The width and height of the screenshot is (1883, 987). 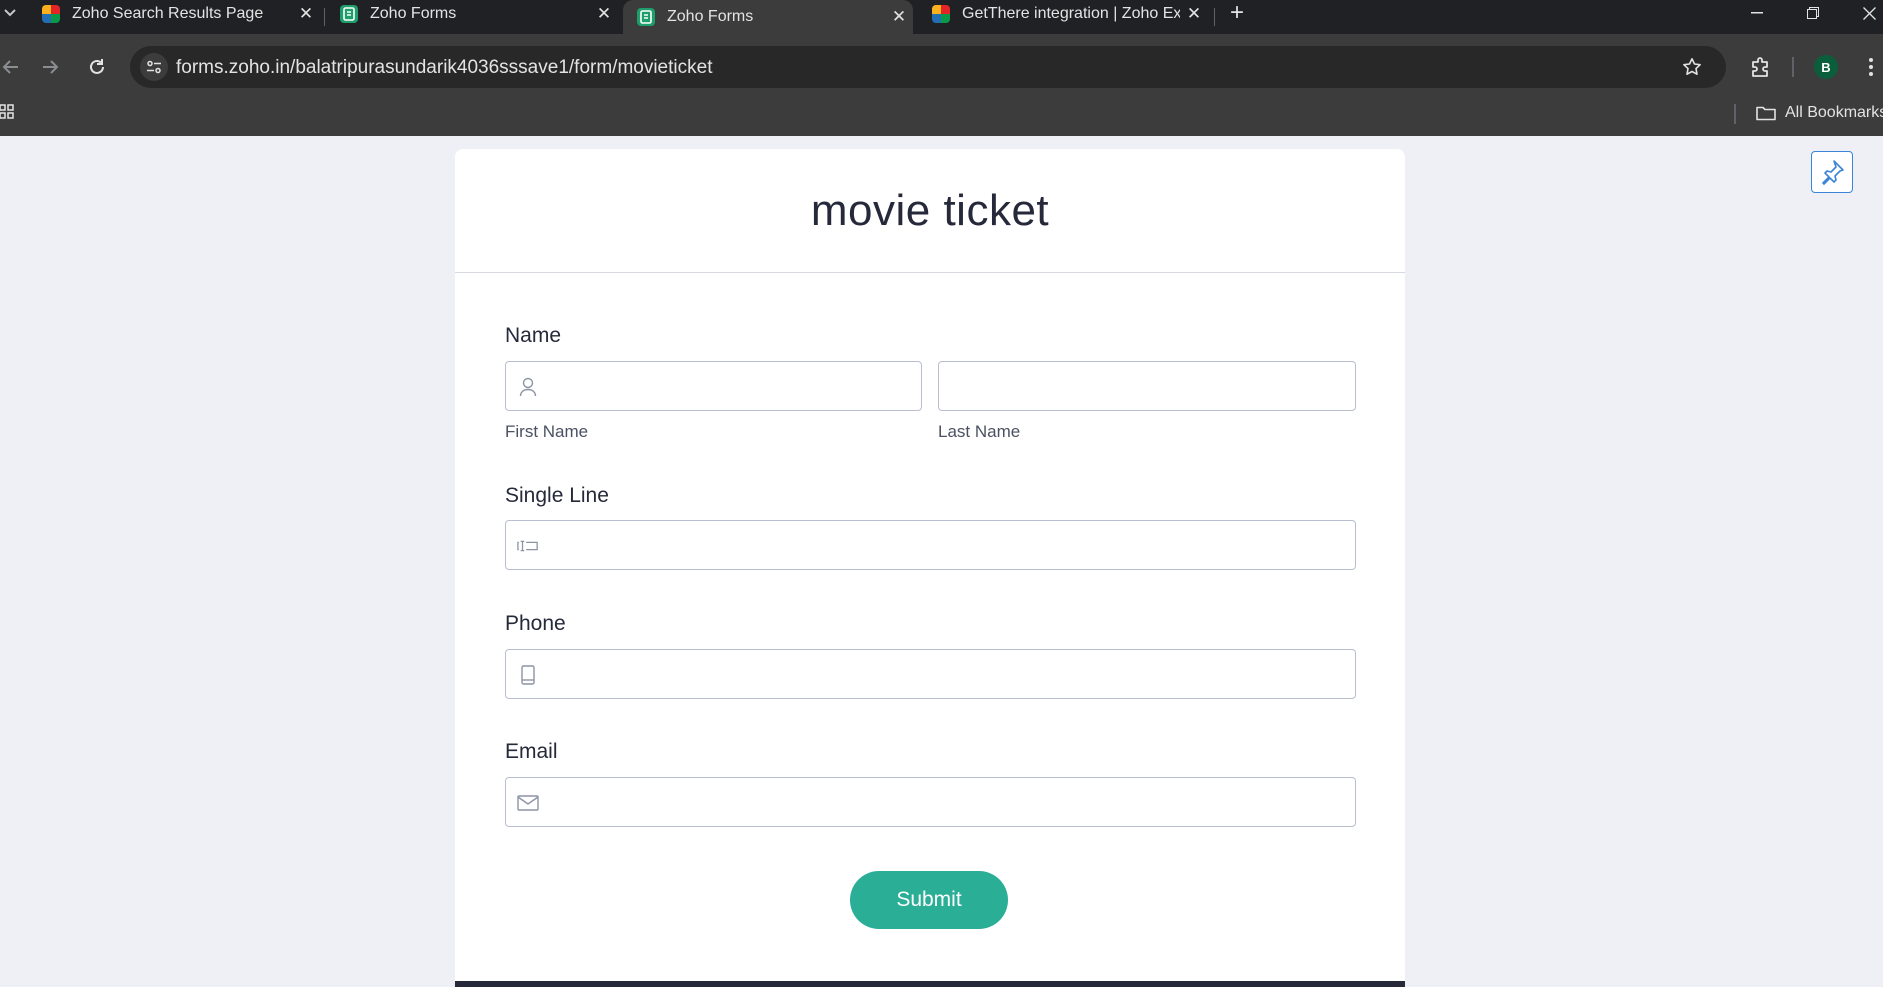 I want to click on form-header: movie ticket, so click(x=930, y=211).